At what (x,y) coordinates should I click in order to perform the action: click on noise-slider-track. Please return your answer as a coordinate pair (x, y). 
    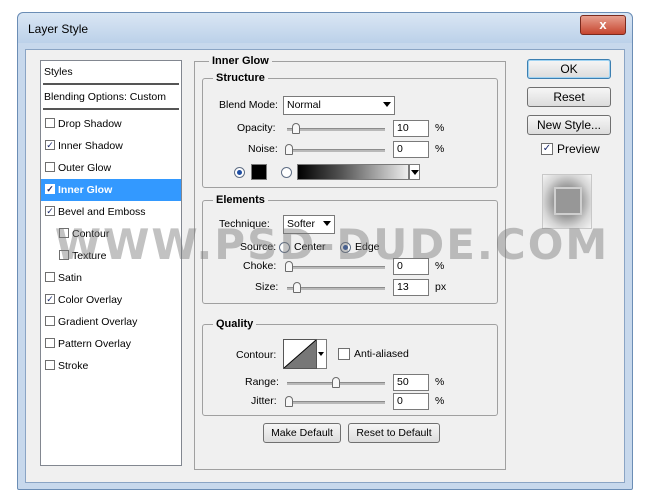
    Looking at the image, I should click on (336, 150).